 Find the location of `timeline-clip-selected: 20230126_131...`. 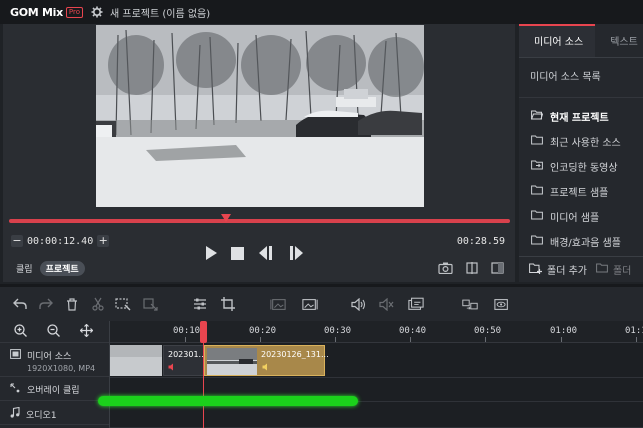

timeline-clip-selected: 20230126_131... is located at coordinates (266, 360).